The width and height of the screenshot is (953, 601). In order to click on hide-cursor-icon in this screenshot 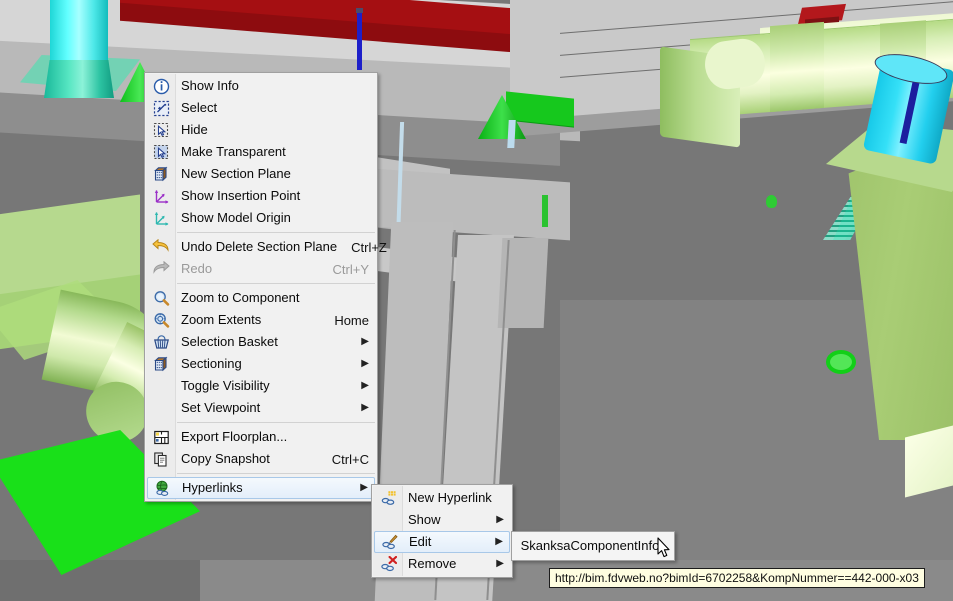, I will do `click(161, 130)`.